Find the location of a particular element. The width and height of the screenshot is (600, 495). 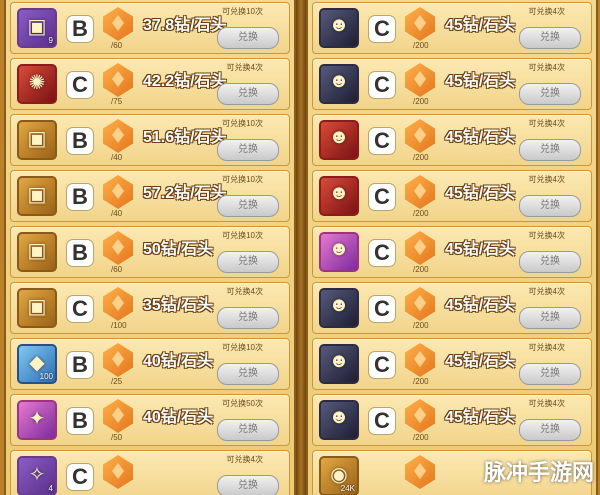

owned-count: /75 is located at coordinates (117, 101).